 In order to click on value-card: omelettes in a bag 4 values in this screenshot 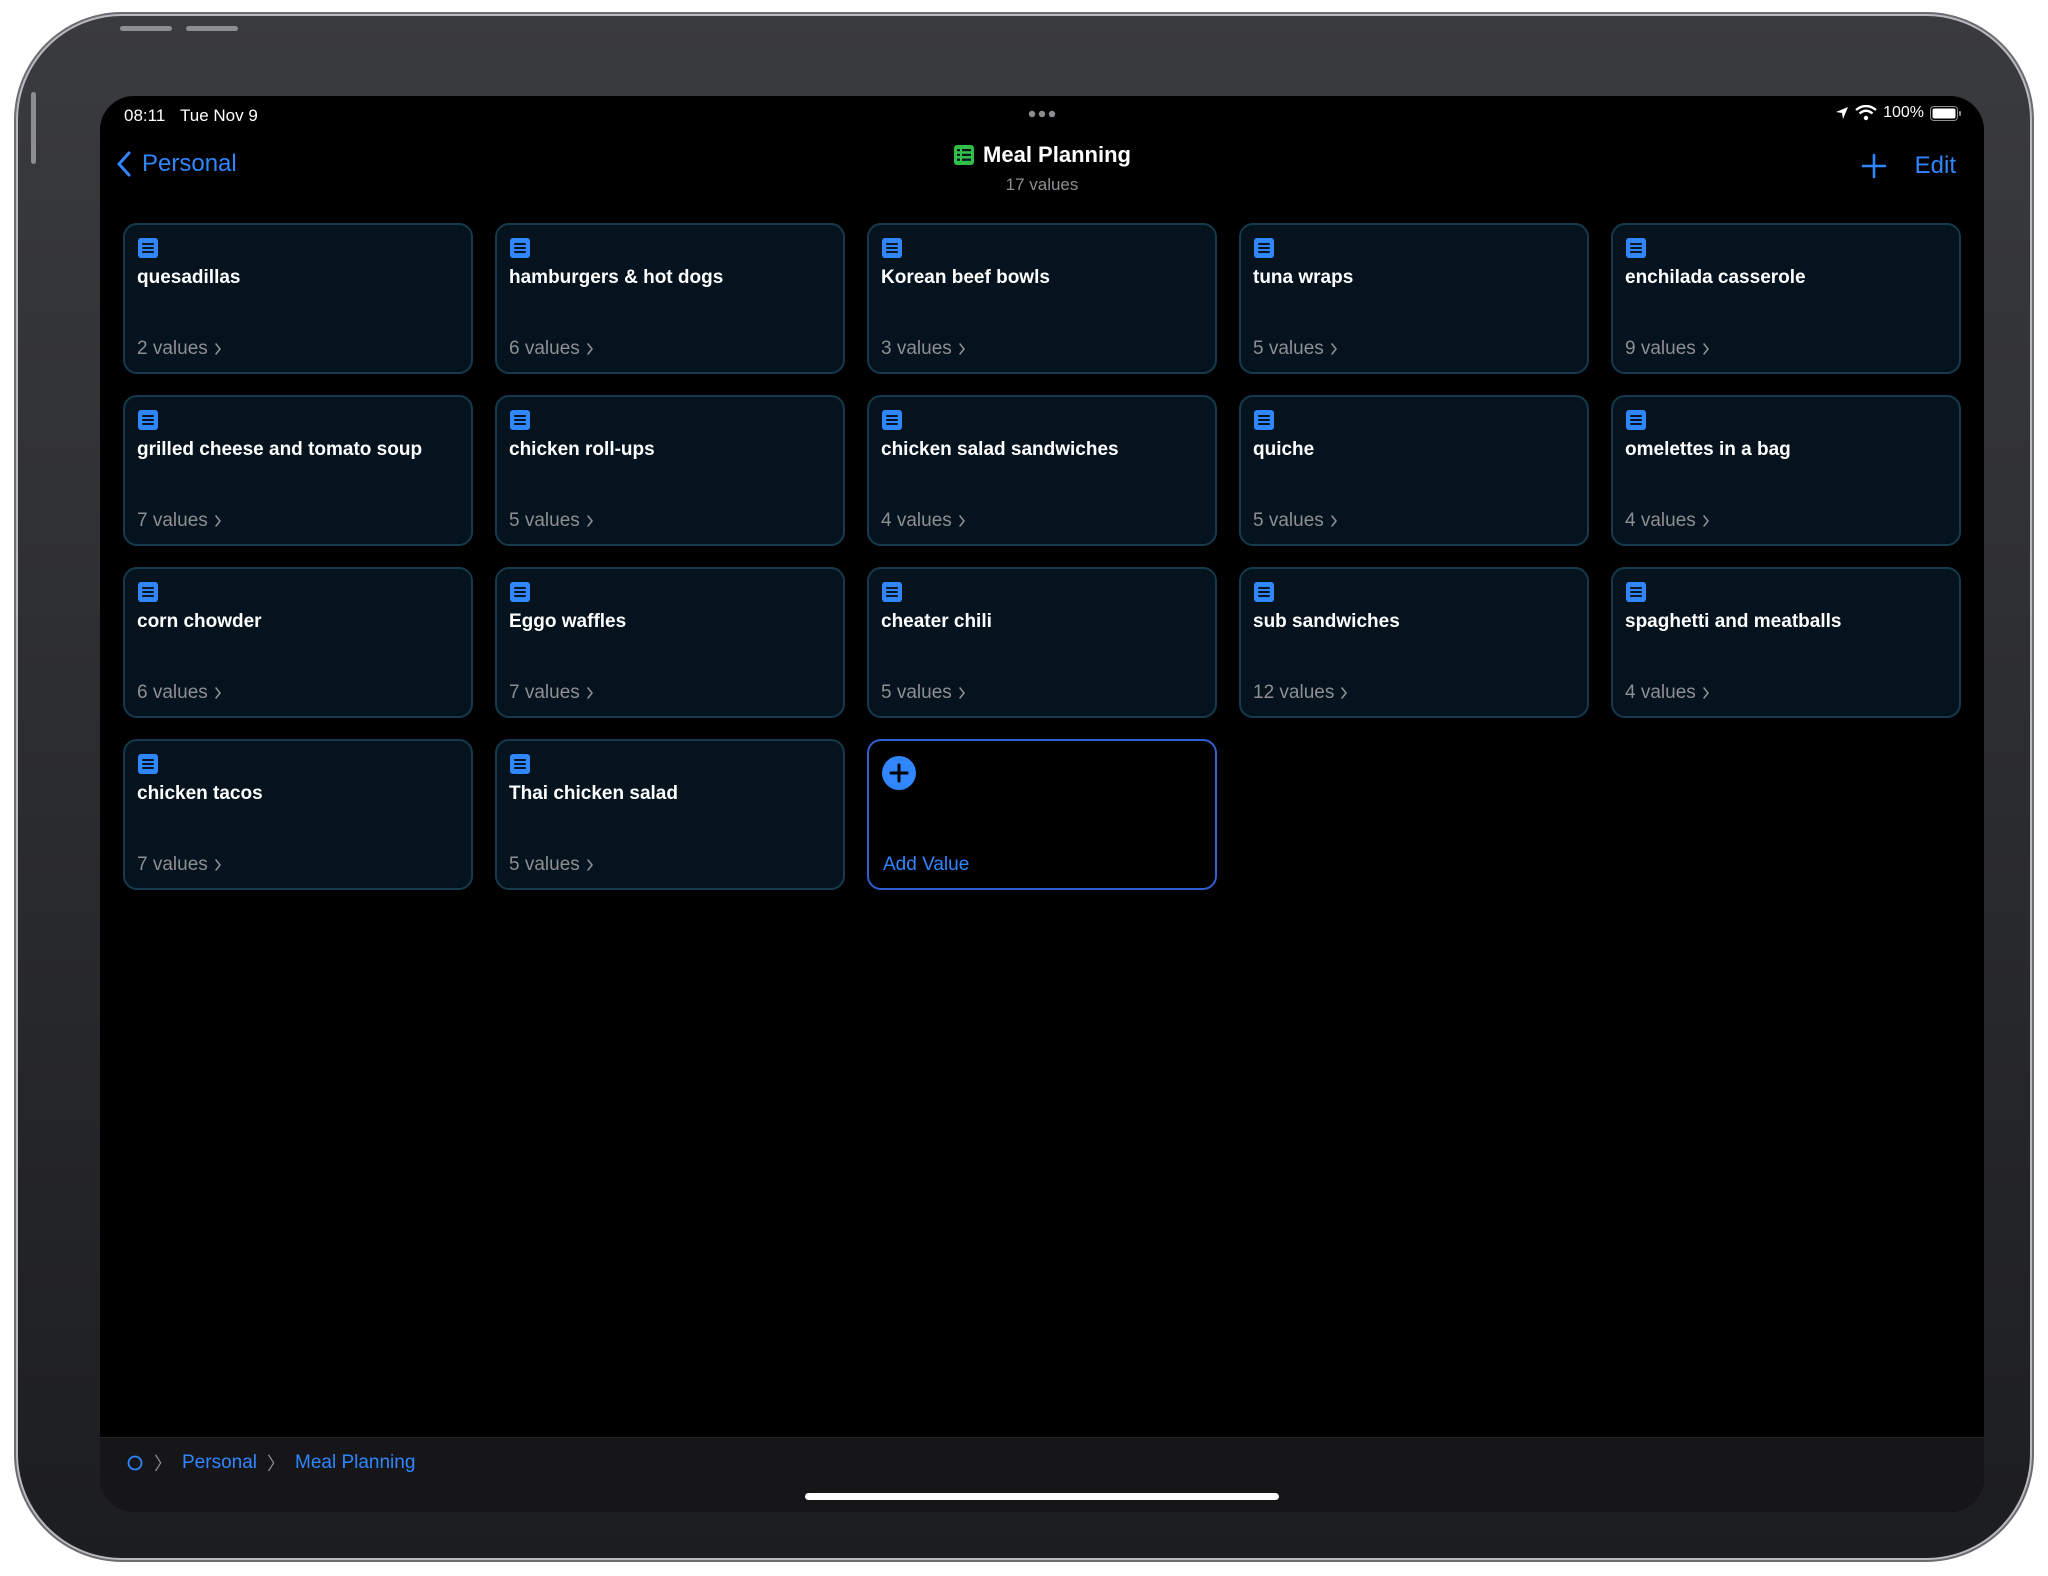, I will do `click(1786, 470)`.